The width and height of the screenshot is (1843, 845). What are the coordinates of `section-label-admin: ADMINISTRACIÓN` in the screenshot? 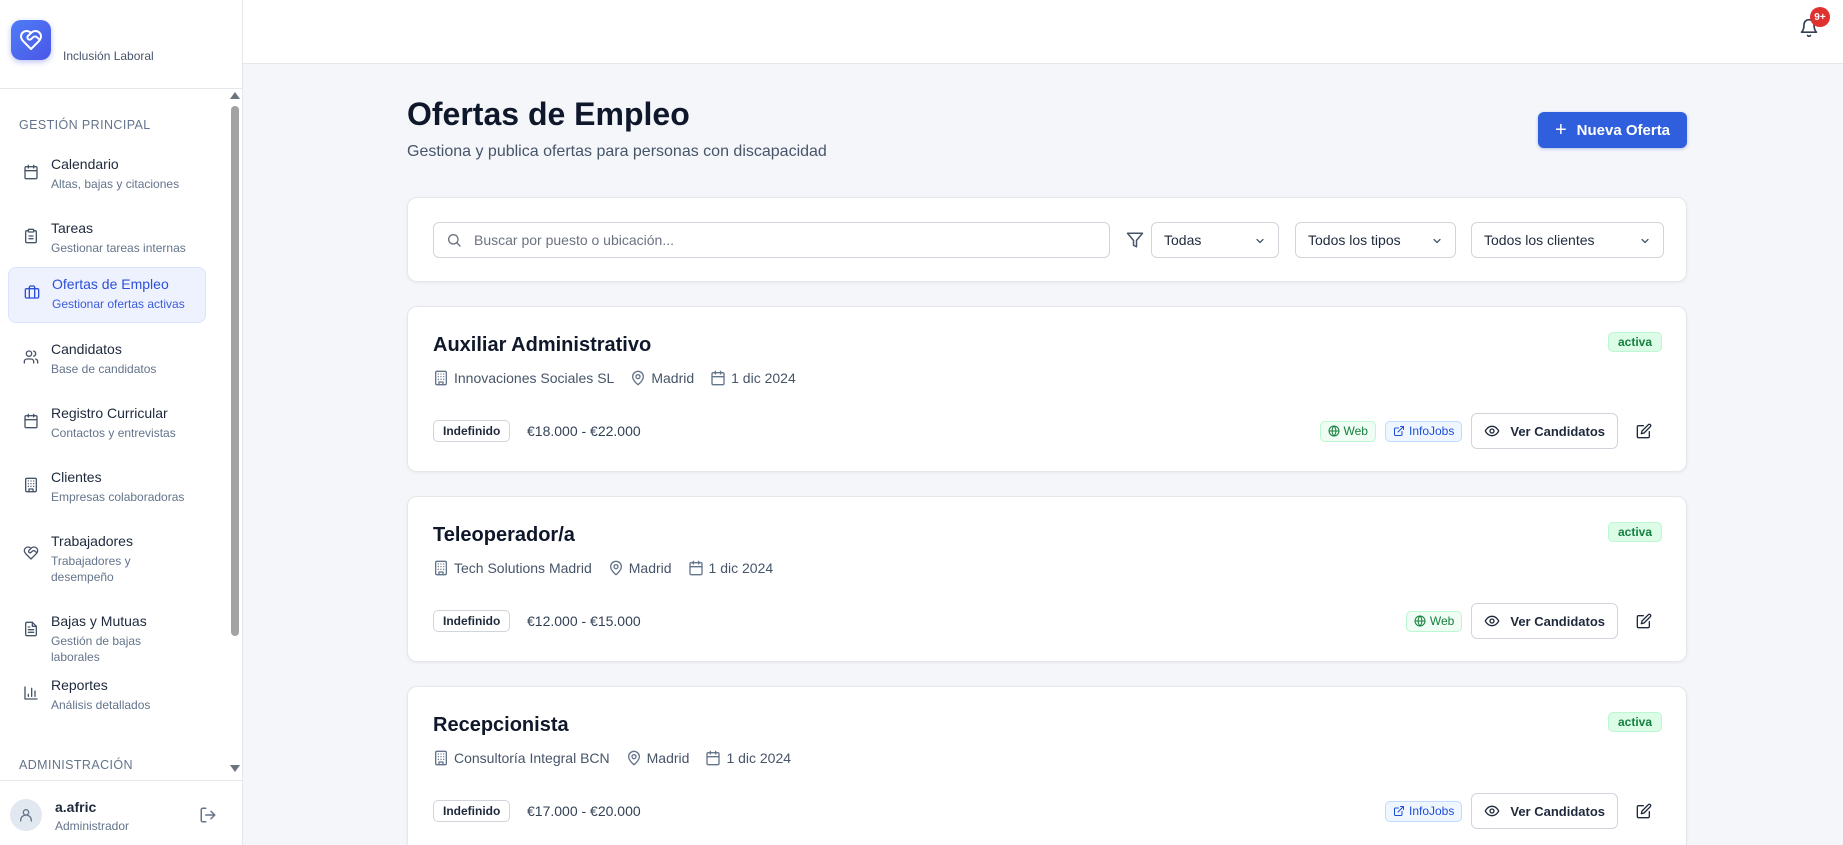 It's located at (76, 765).